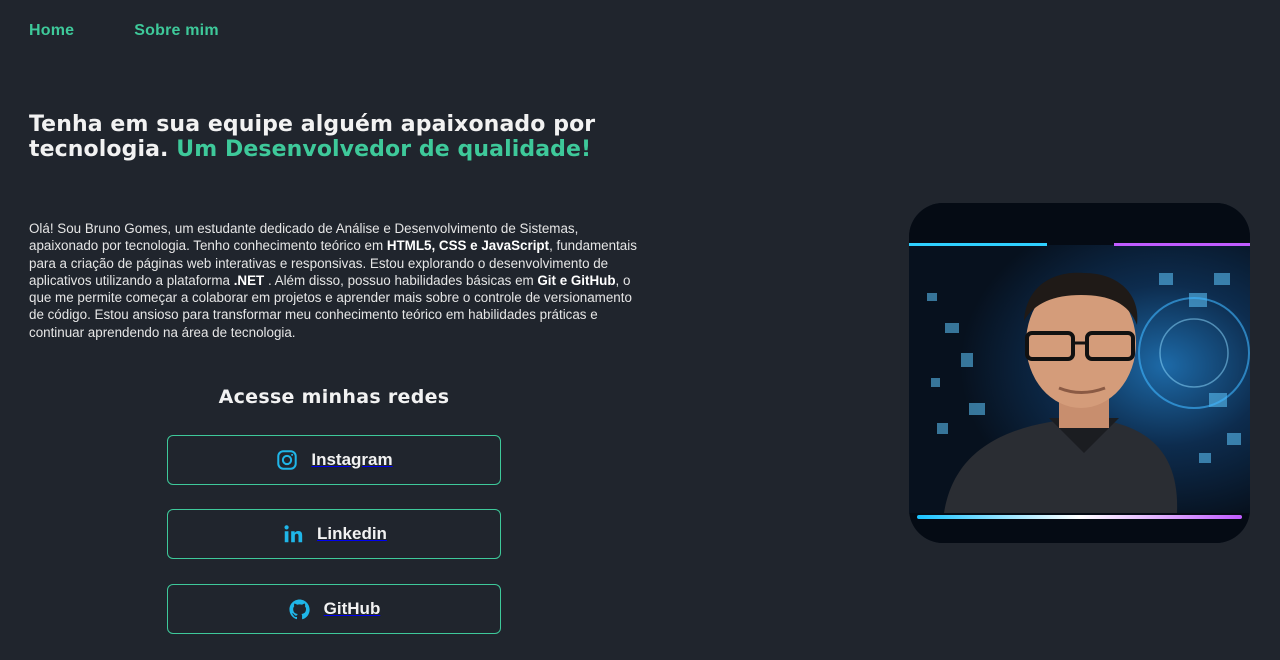 Image resolution: width=1280 pixels, height=660 pixels. I want to click on bio-highlight: .NET, so click(249, 280).